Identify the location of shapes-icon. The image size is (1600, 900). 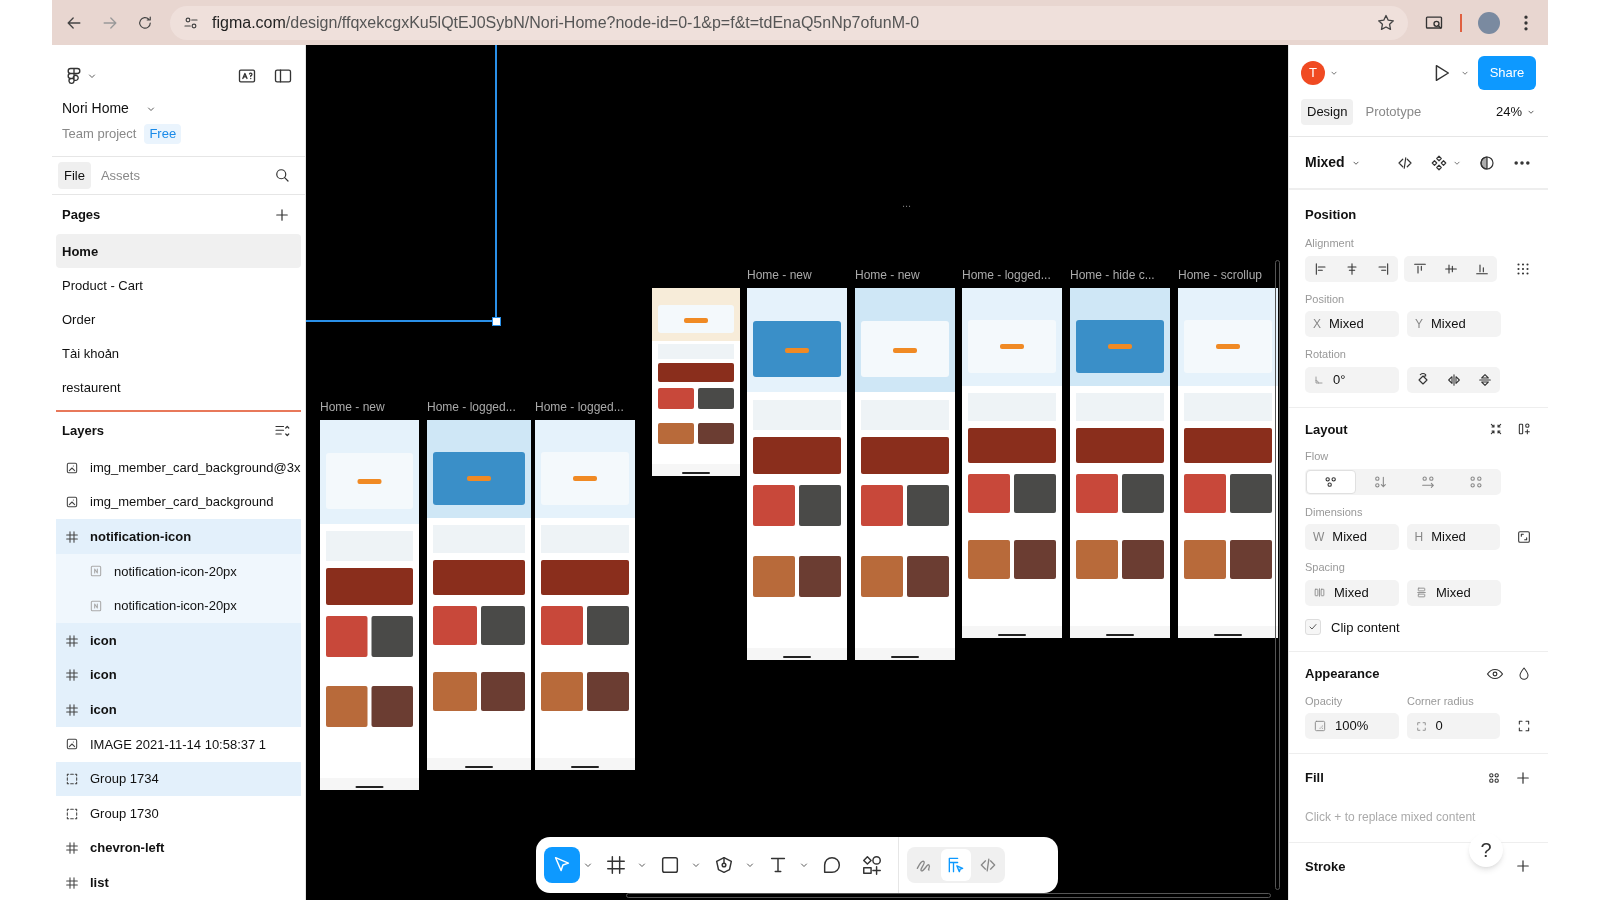
(872, 865).